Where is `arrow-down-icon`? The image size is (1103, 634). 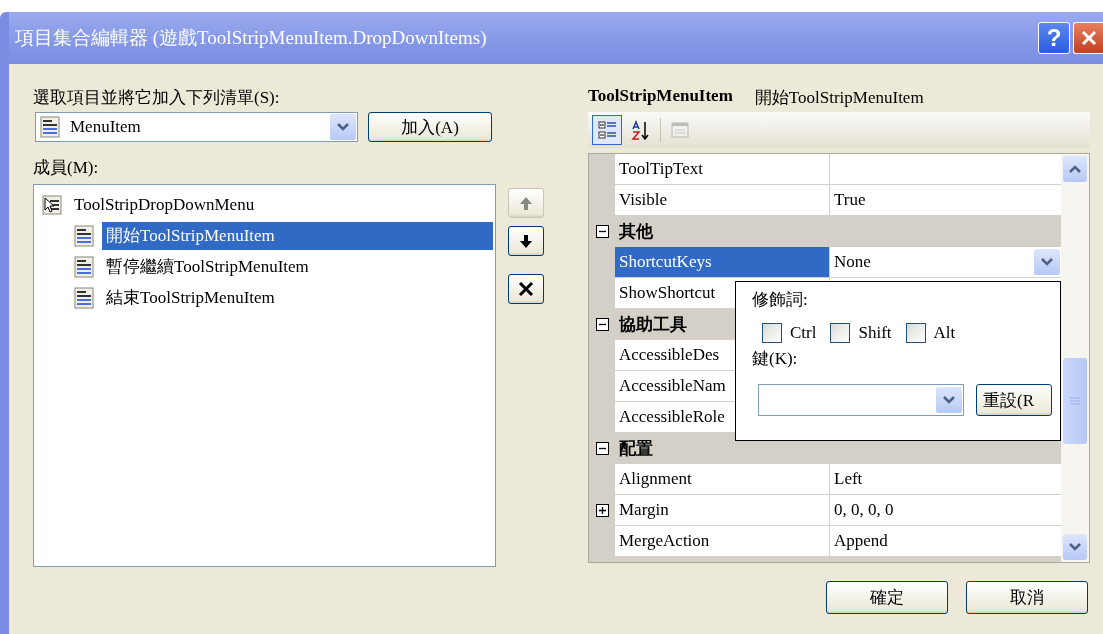 arrow-down-icon is located at coordinates (526, 241).